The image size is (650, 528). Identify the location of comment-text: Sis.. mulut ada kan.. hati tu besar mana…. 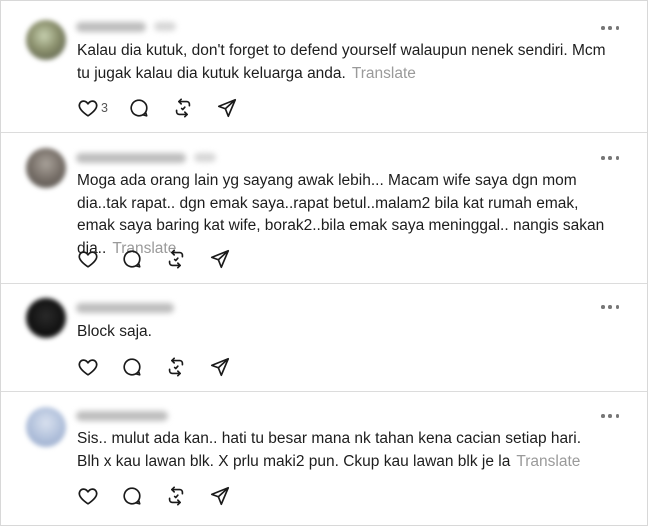
(342, 450).